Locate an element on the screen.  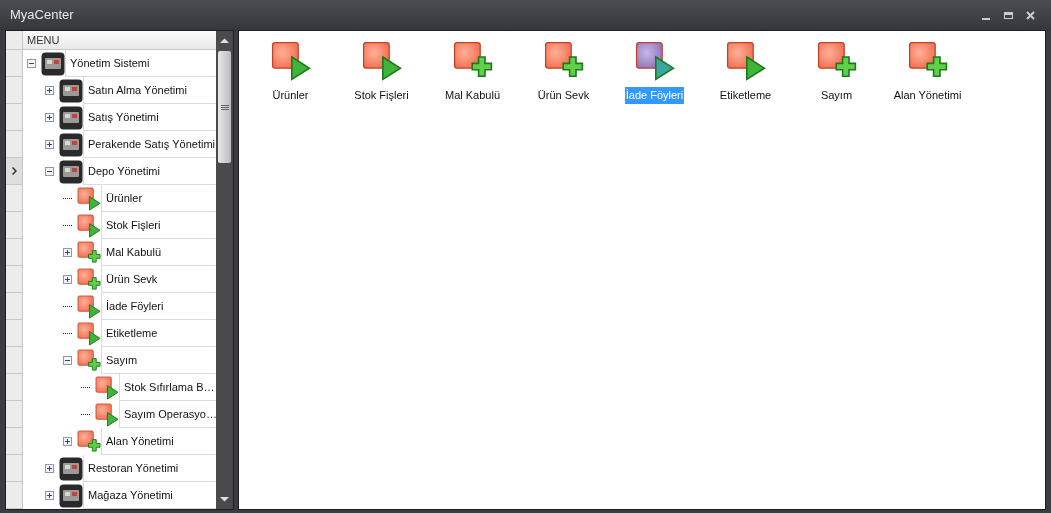
module-label: Etiketleme is located at coordinates (745, 95).